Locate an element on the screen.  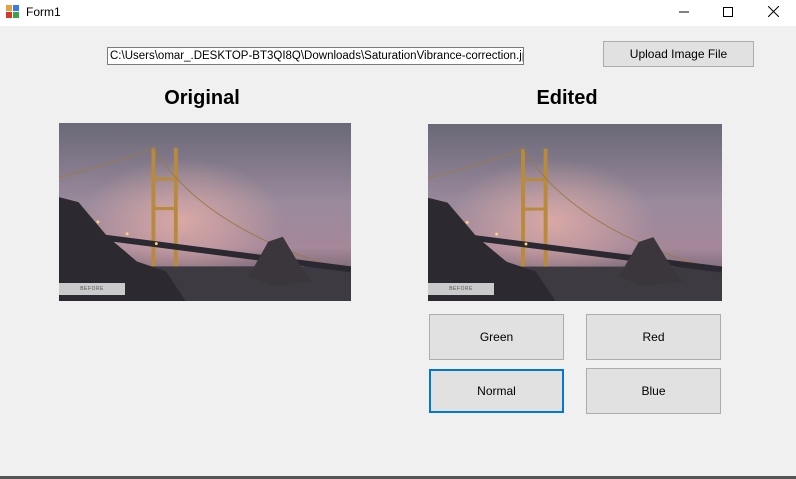
window-title: Form1 is located at coordinates (43, 12).